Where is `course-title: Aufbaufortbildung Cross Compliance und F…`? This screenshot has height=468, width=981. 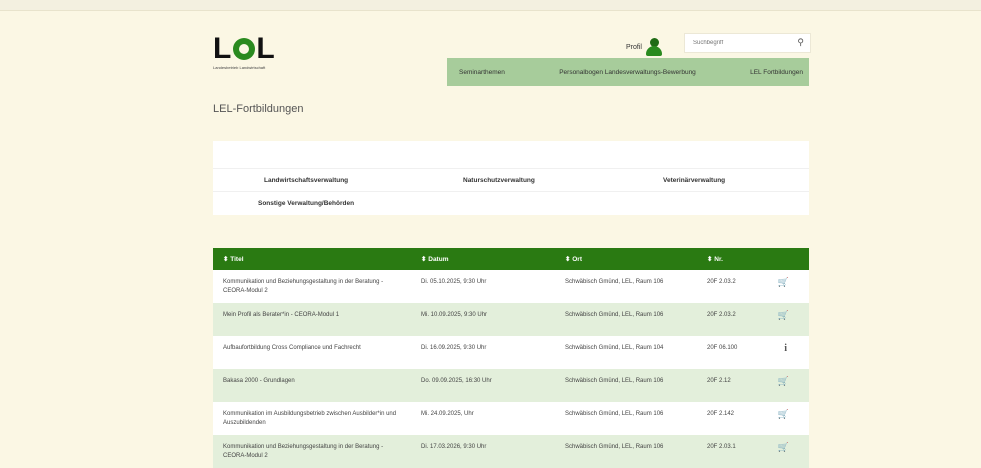
course-title: Aufbaufortbildung Cross Compliance und F… is located at coordinates (292, 348).